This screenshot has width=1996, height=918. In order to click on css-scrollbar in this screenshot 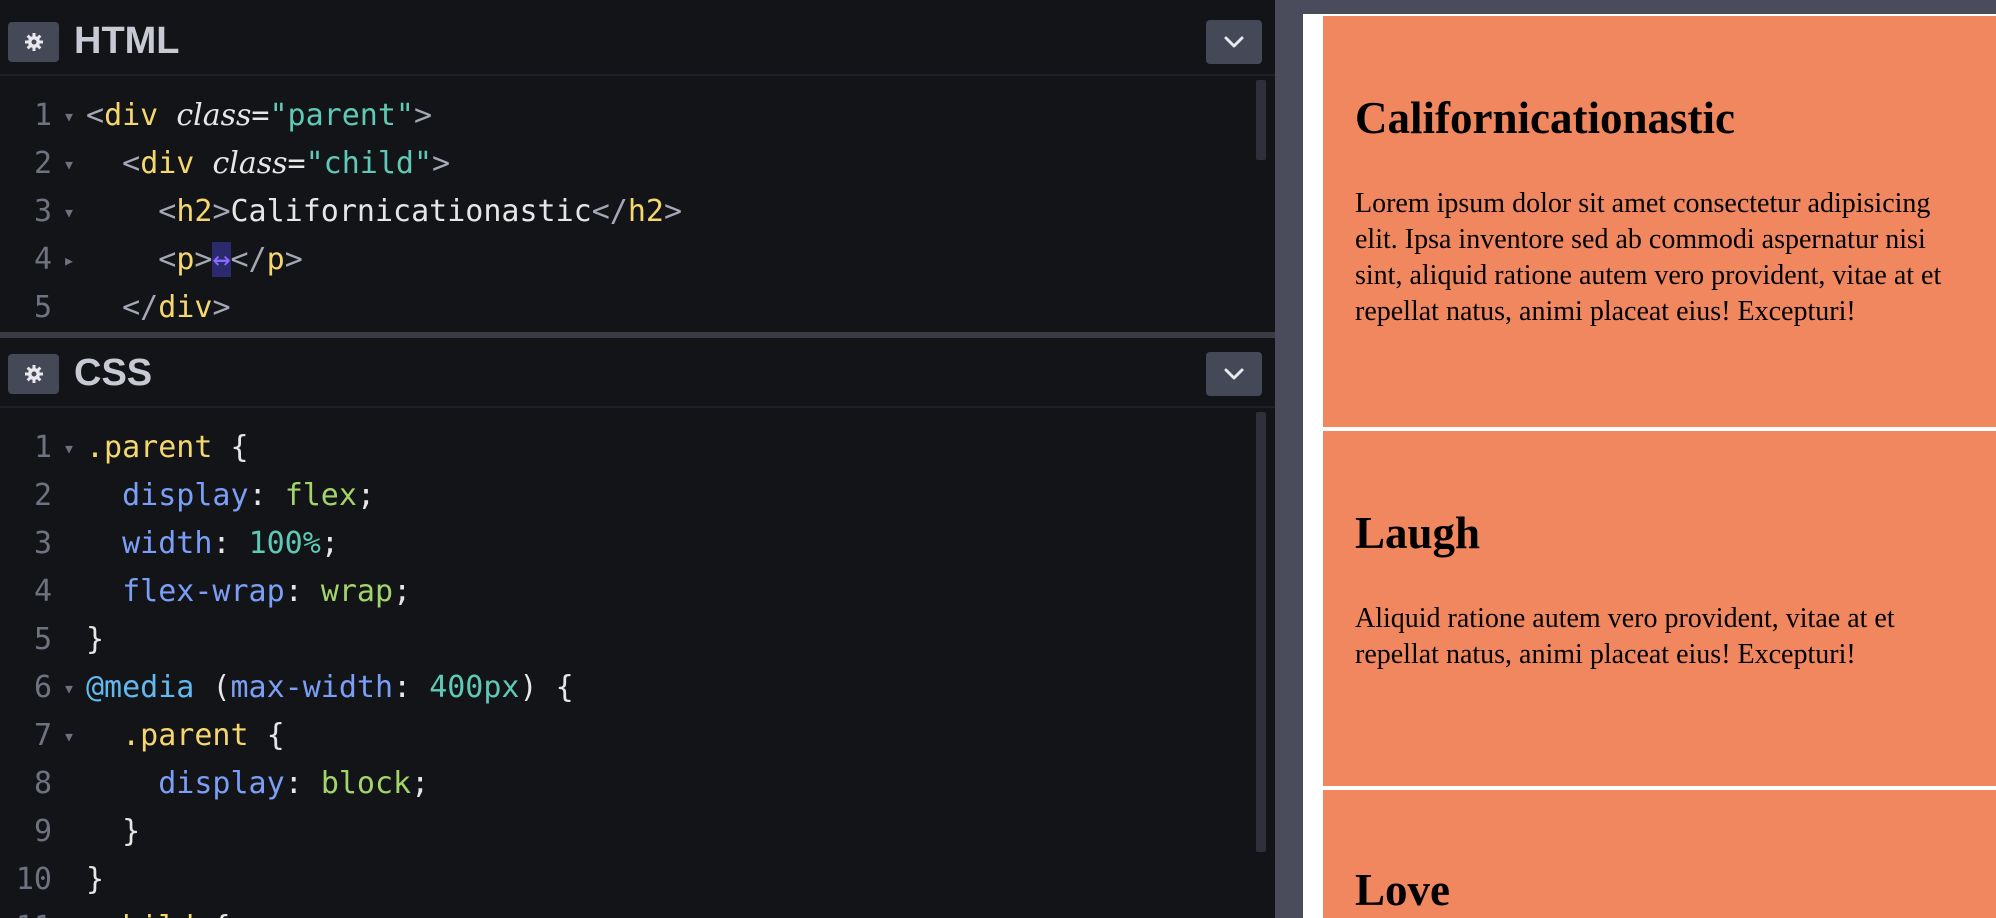, I will do `click(1261, 632)`.